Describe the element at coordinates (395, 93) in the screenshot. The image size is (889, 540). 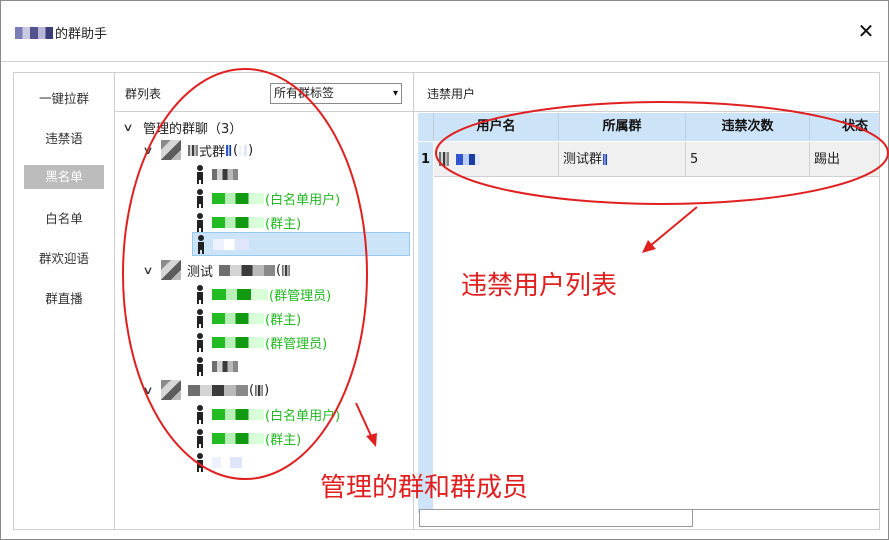
I see `chevron-down-icon: ▾` at that location.